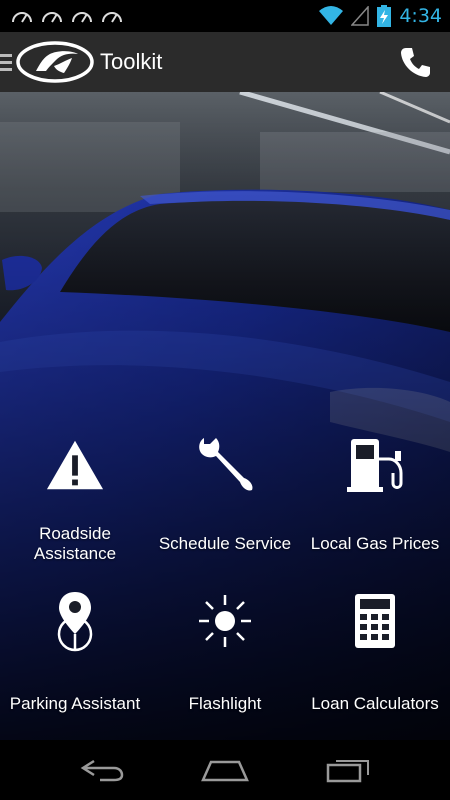 This screenshot has width=450, height=800. What do you see at coordinates (225, 703) in the screenshot?
I see `tool-label: Flashlight` at bounding box center [225, 703].